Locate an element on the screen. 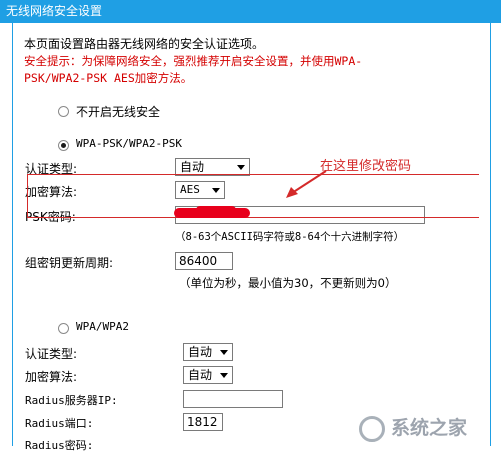 The image size is (501, 453). window-title: 无线网络安全设置 is located at coordinates (250, 11).